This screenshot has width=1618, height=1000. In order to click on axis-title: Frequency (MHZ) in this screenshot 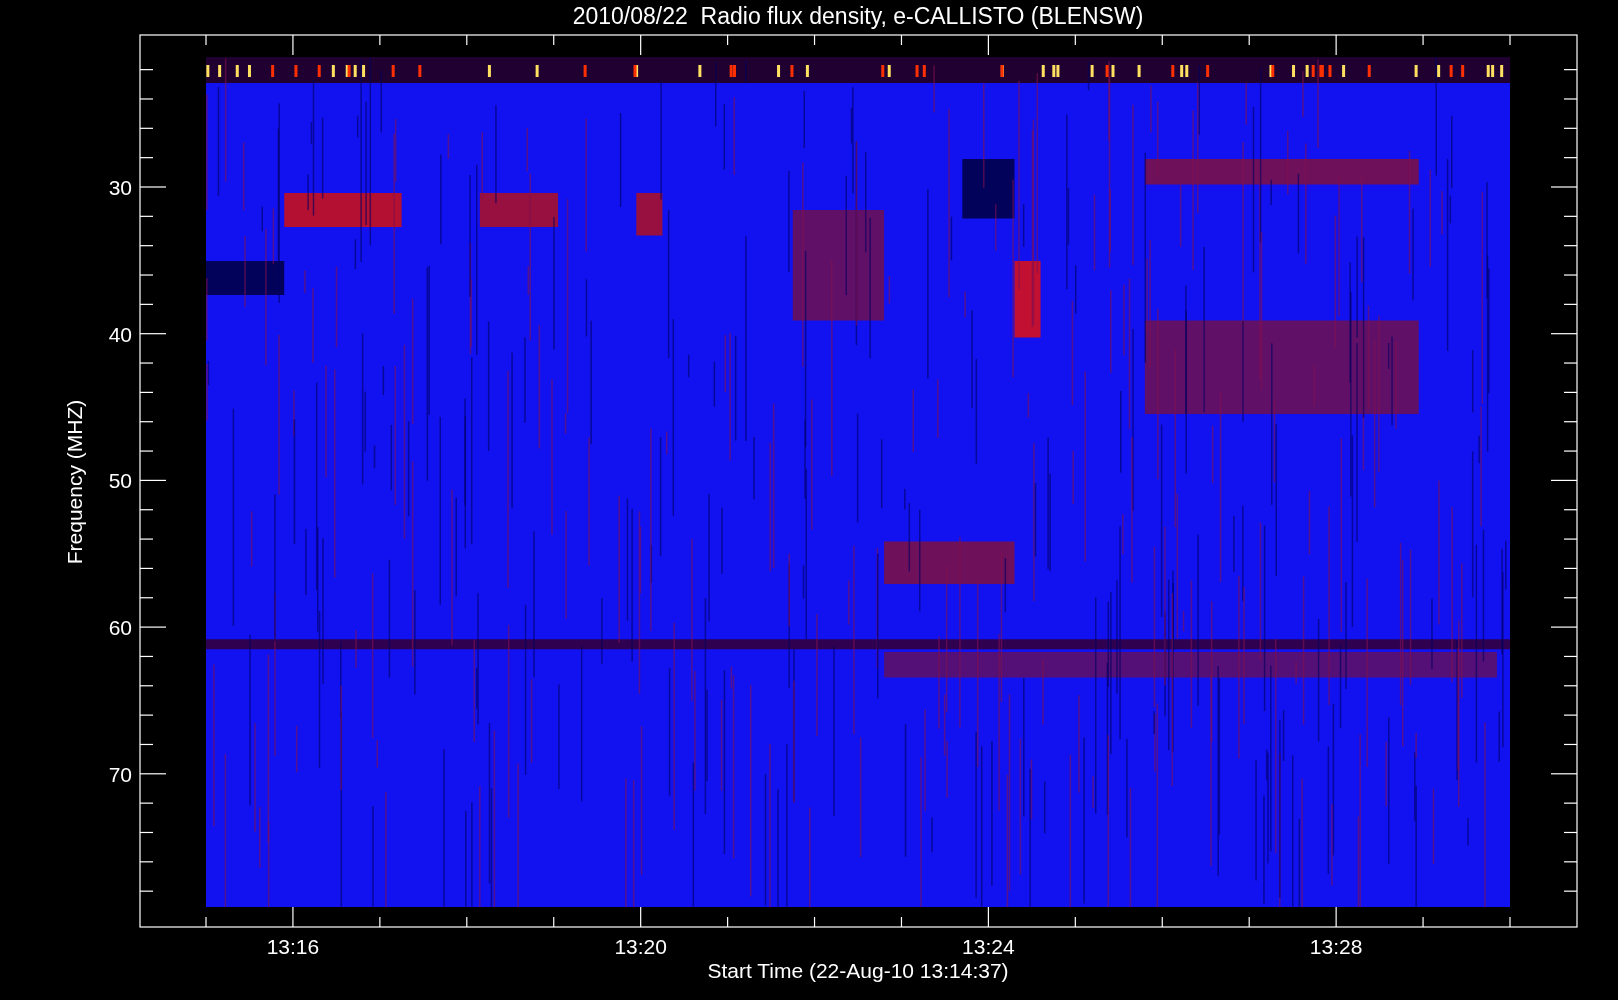, I will do `click(74, 482)`.